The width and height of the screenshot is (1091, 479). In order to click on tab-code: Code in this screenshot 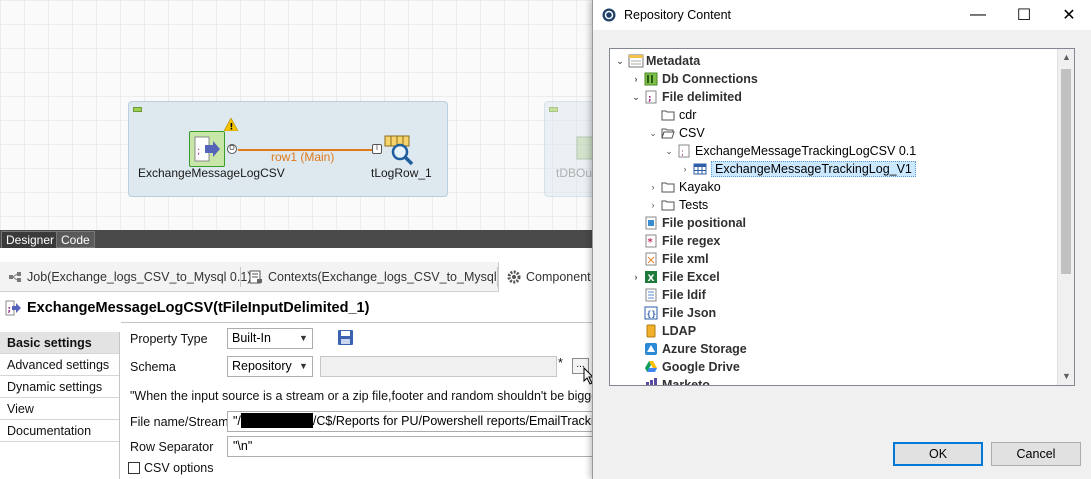, I will do `click(75, 239)`.